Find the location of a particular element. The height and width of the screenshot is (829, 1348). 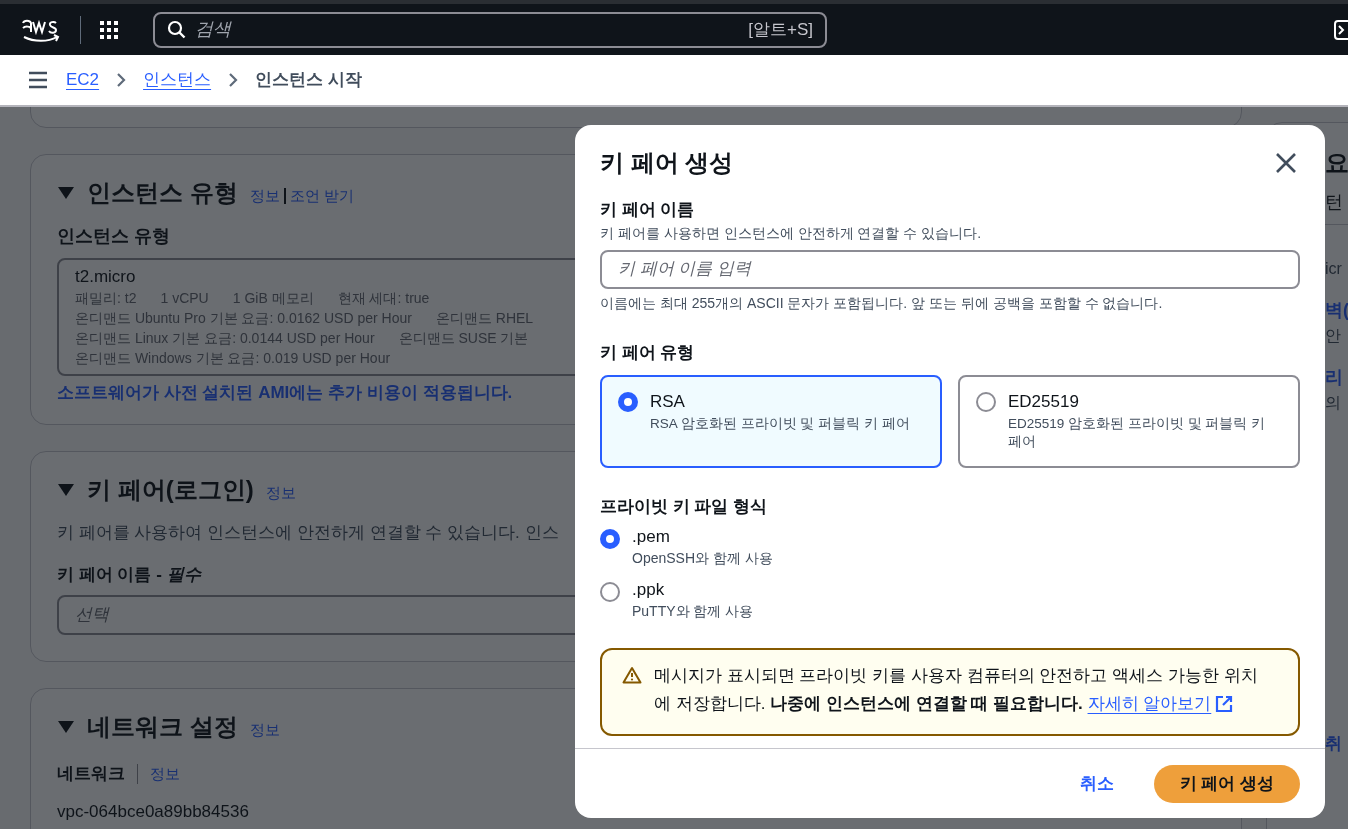

option-description: ED25519 암호화된 프라이빗 및 퍼블릭 키 페어 is located at coordinates (1137, 432).